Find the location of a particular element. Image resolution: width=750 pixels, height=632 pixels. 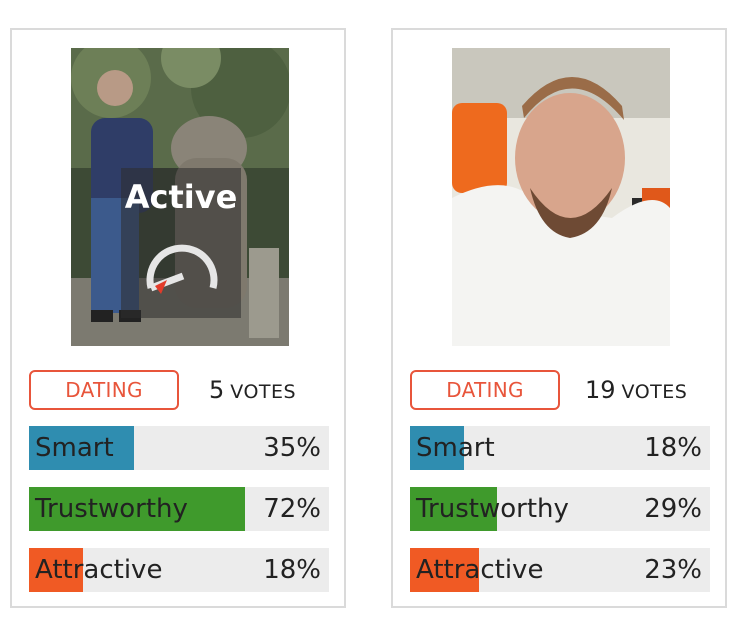

photo-image is located at coordinates (561, 197).